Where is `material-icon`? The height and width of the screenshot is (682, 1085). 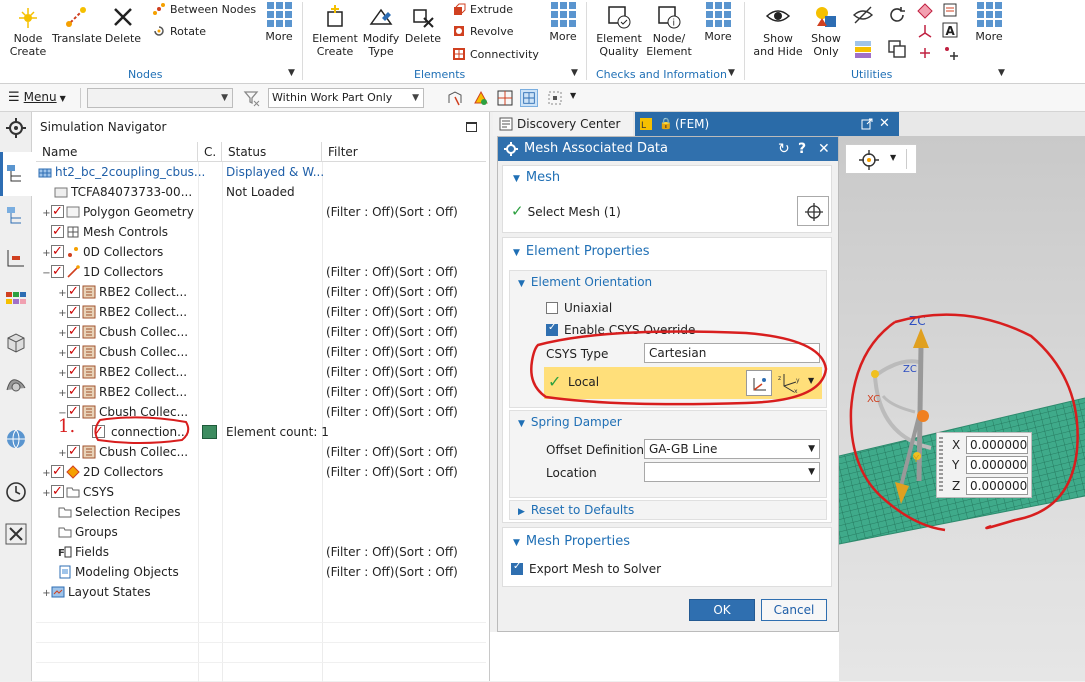
material-icon is located at coordinates (16, 384).